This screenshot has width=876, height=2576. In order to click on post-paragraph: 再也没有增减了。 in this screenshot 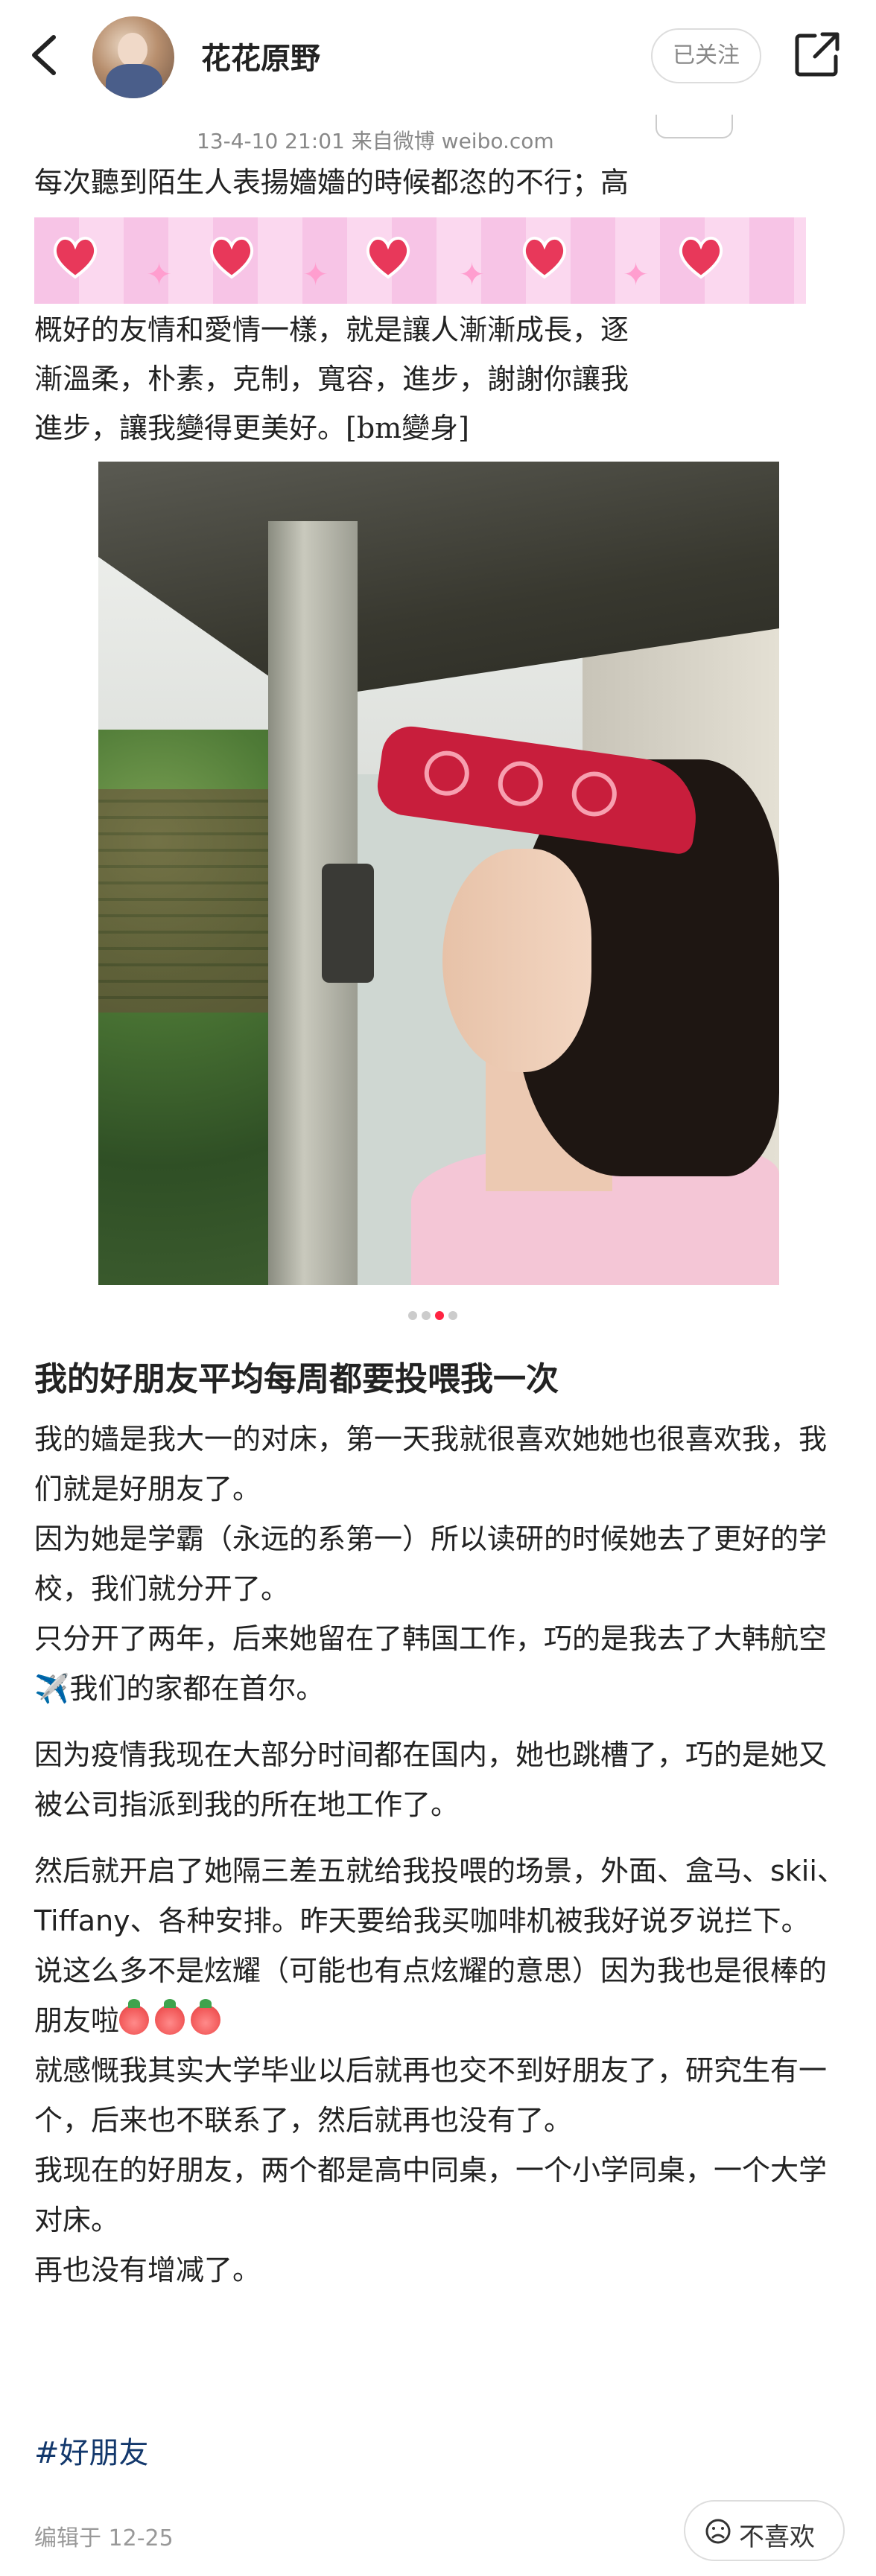, I will do `click(147, 2270)`.